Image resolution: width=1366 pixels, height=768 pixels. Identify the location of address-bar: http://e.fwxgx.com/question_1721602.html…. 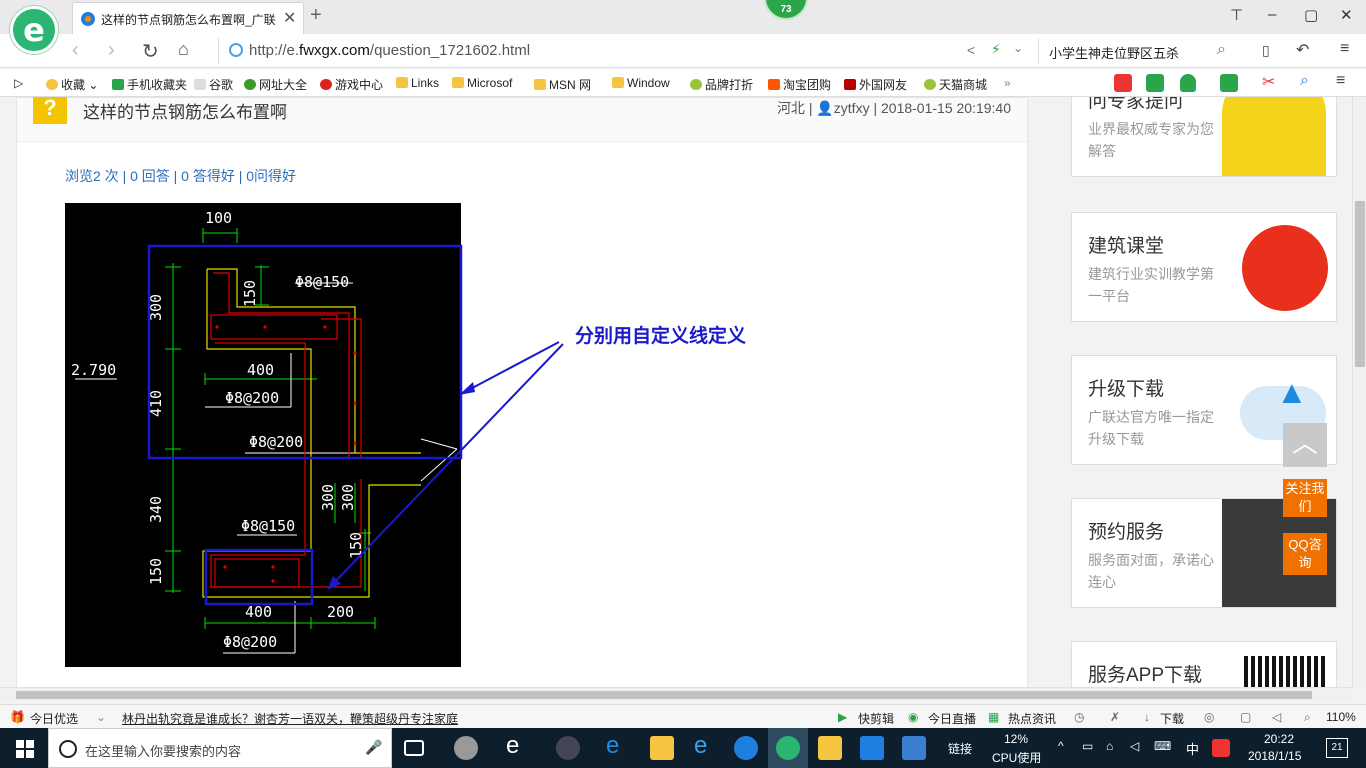
(626, 51).